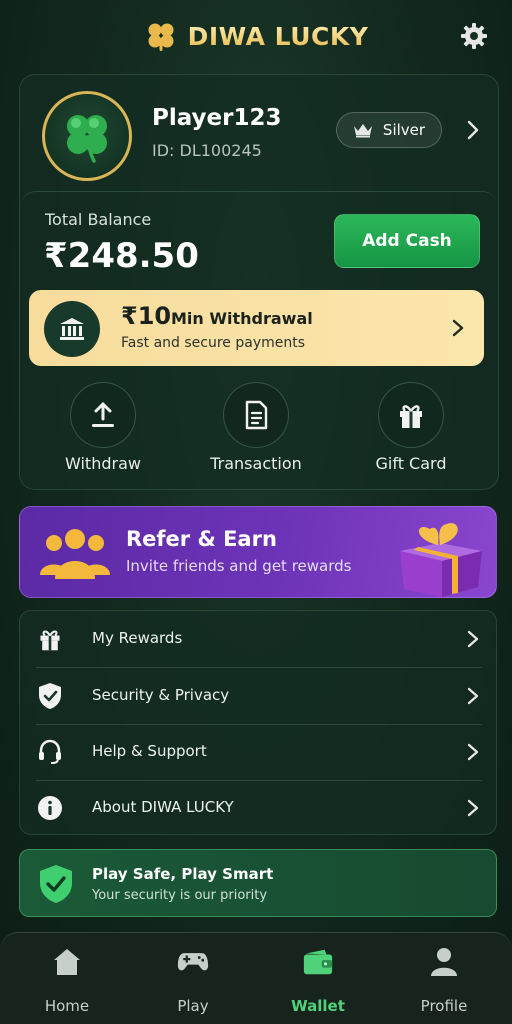 This screenshot has height=1024, width=512. What do you see at coordinates (75, 554) in the screenshot?
I see `people-icon` at bounding box center [75, 554].